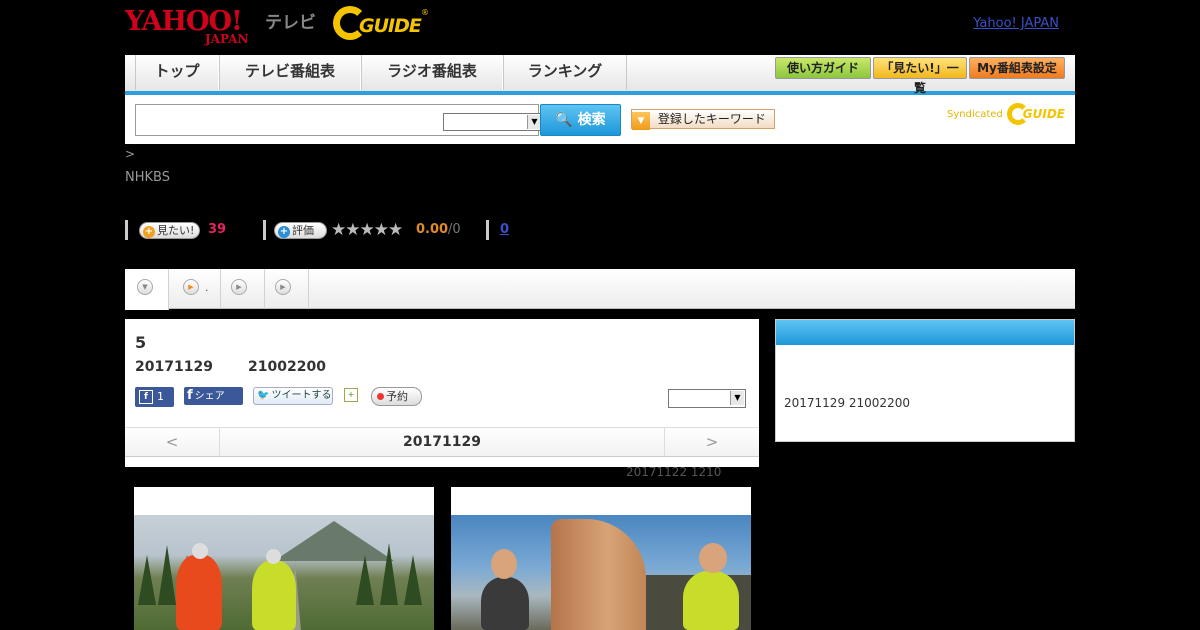 The image size is (1200, 630). I want to click on sidebar-header, so click(925, 332).